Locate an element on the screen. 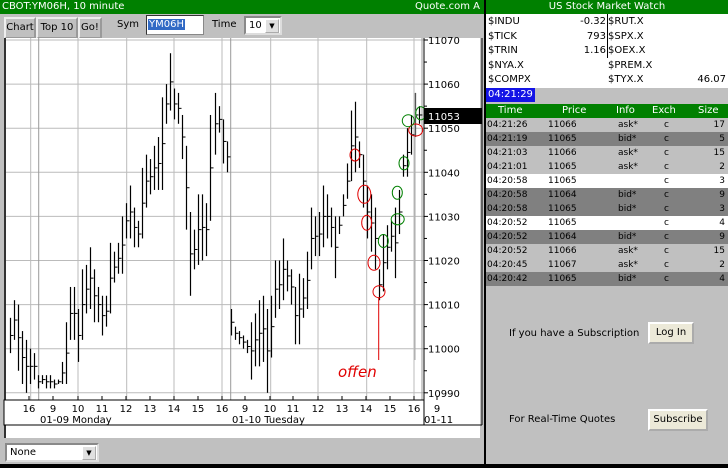 This screenshot has height=468, width=728. y-tick-label: 11070 is located at coordinates (444, 41).